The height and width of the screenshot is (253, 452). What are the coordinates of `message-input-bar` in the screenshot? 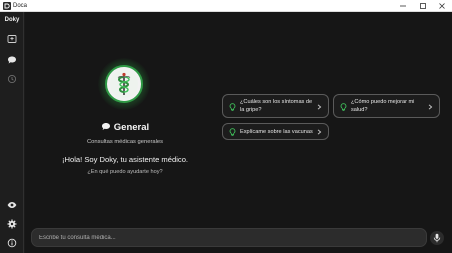 It's located at (229, 237).